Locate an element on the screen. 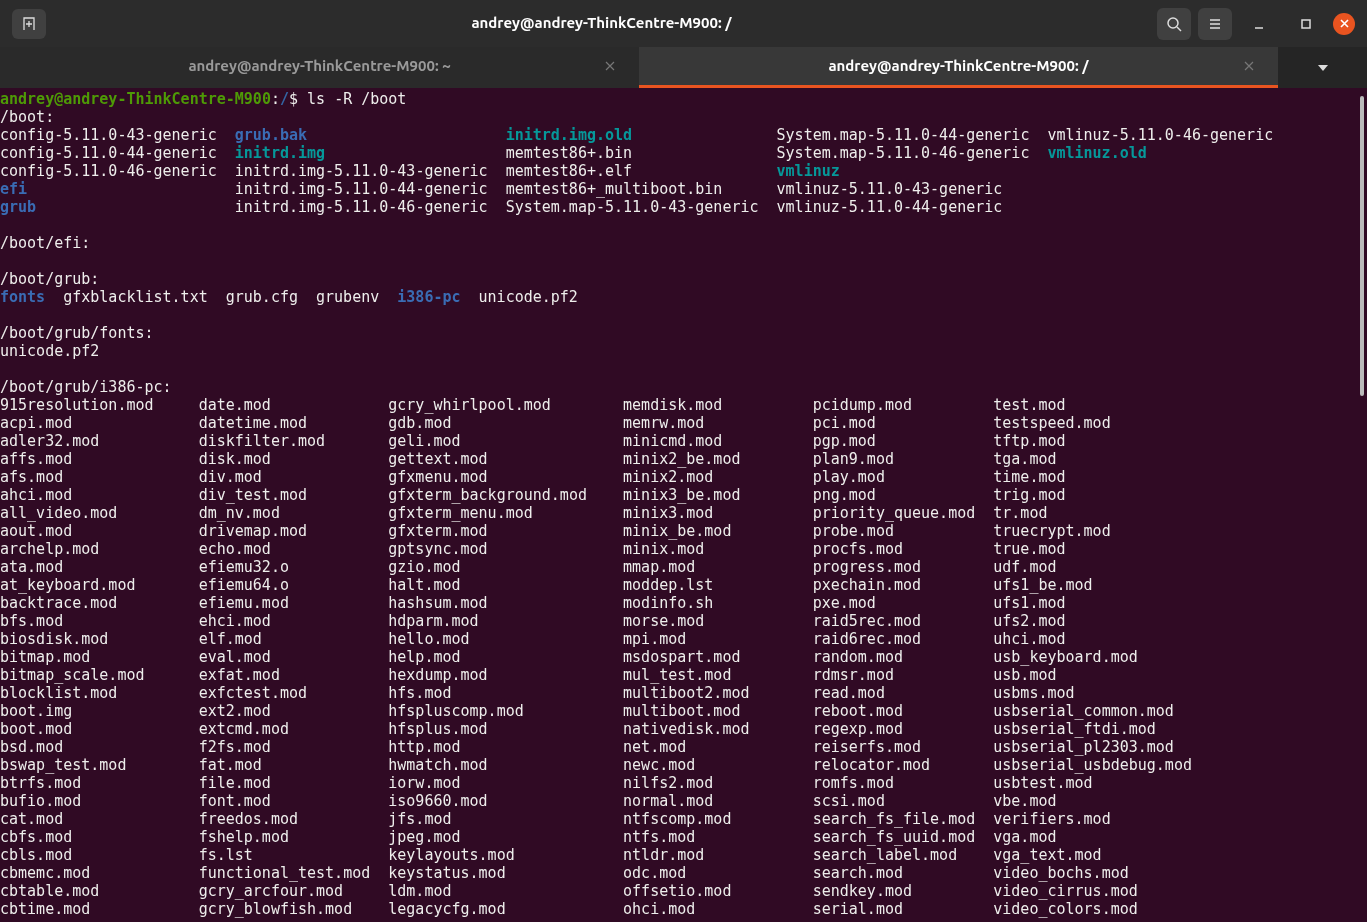 The height and width of the screenshot is (922, 1367). file-name: cat.mod is located at coordinates (32, 819).